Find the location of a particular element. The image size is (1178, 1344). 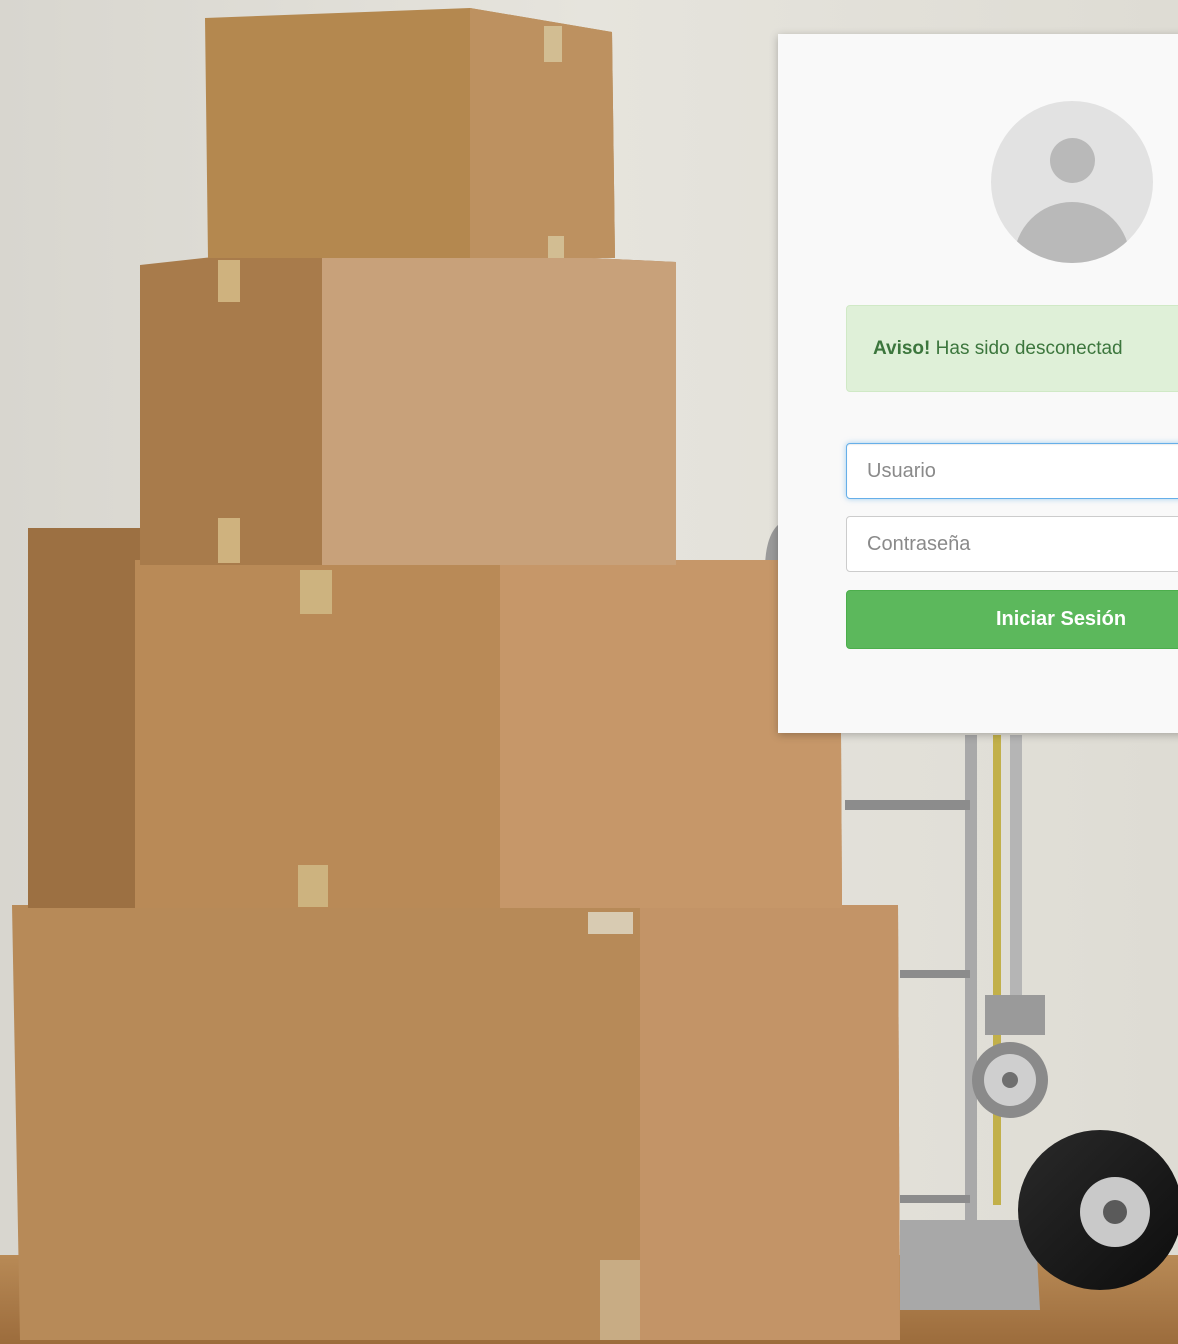

username-input is located at coordinates (1012, 471).